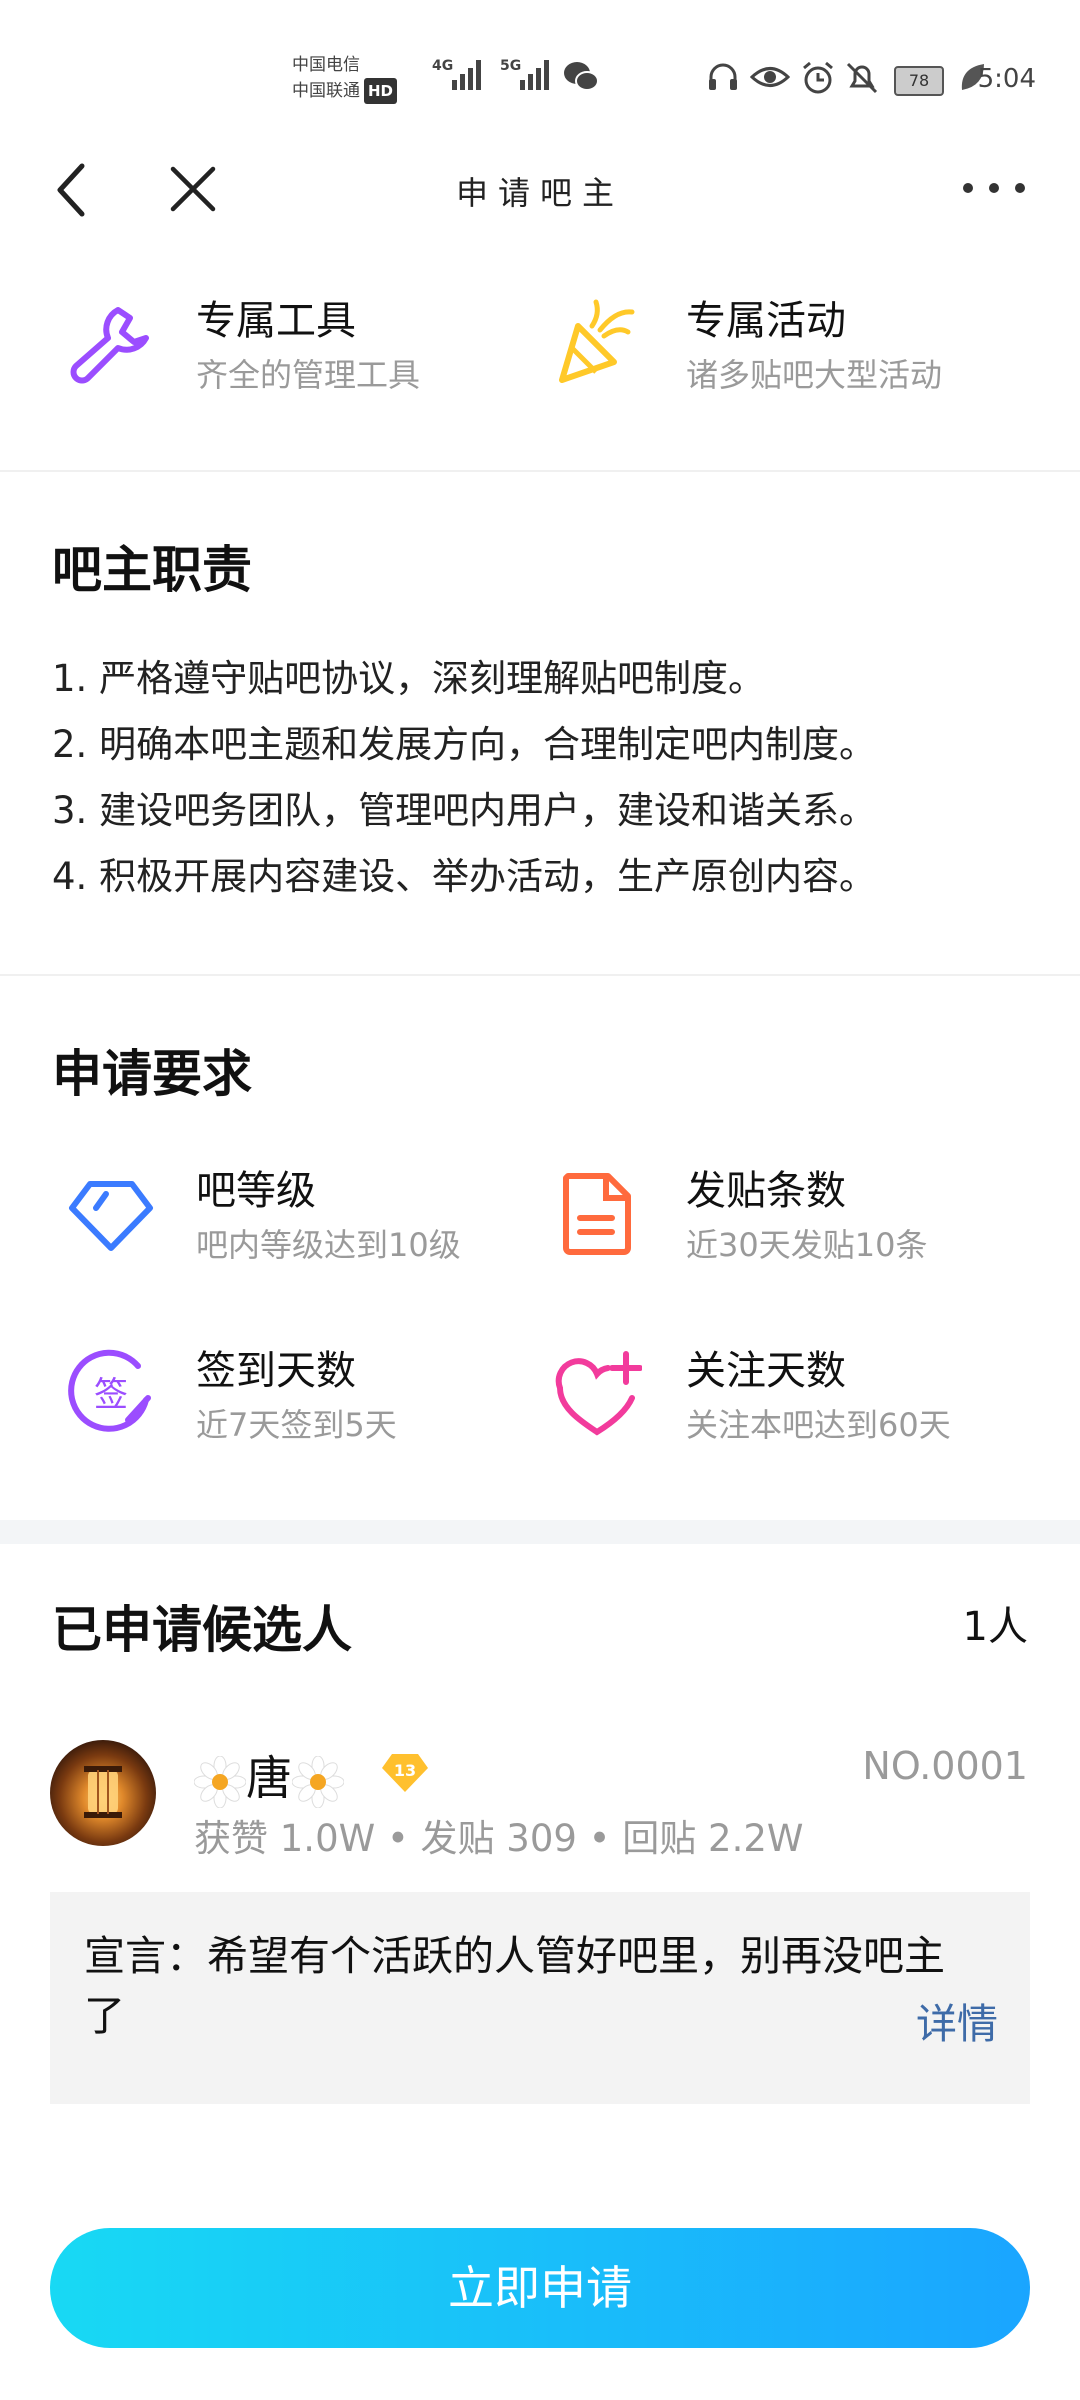  Describe the element at coordinates (308, 375) in the screenshot. I see `feature-subtitle: 齐全的管理工具` at that location.